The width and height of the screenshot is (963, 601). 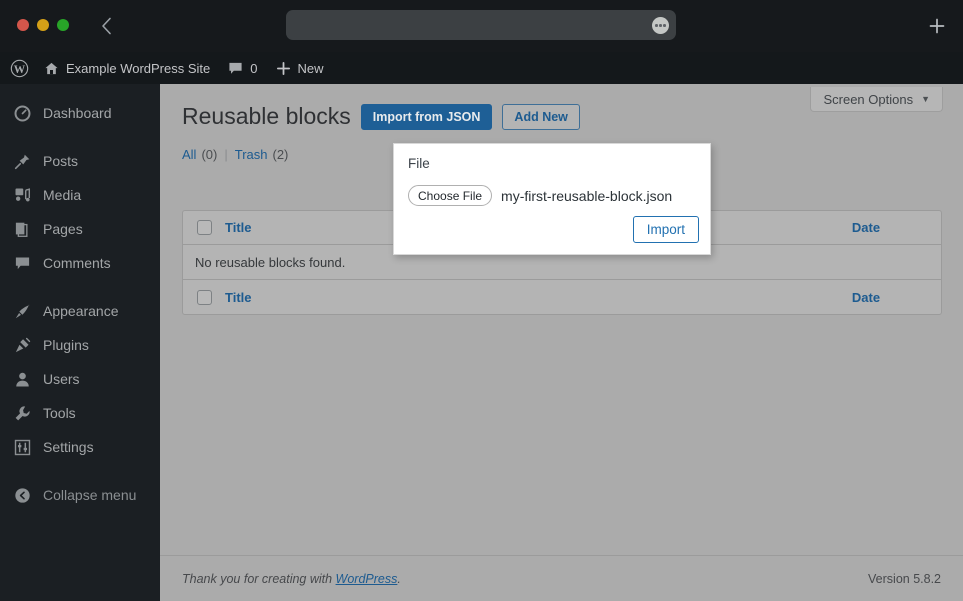 I want to click on back-button, so click(x=106, y=26).